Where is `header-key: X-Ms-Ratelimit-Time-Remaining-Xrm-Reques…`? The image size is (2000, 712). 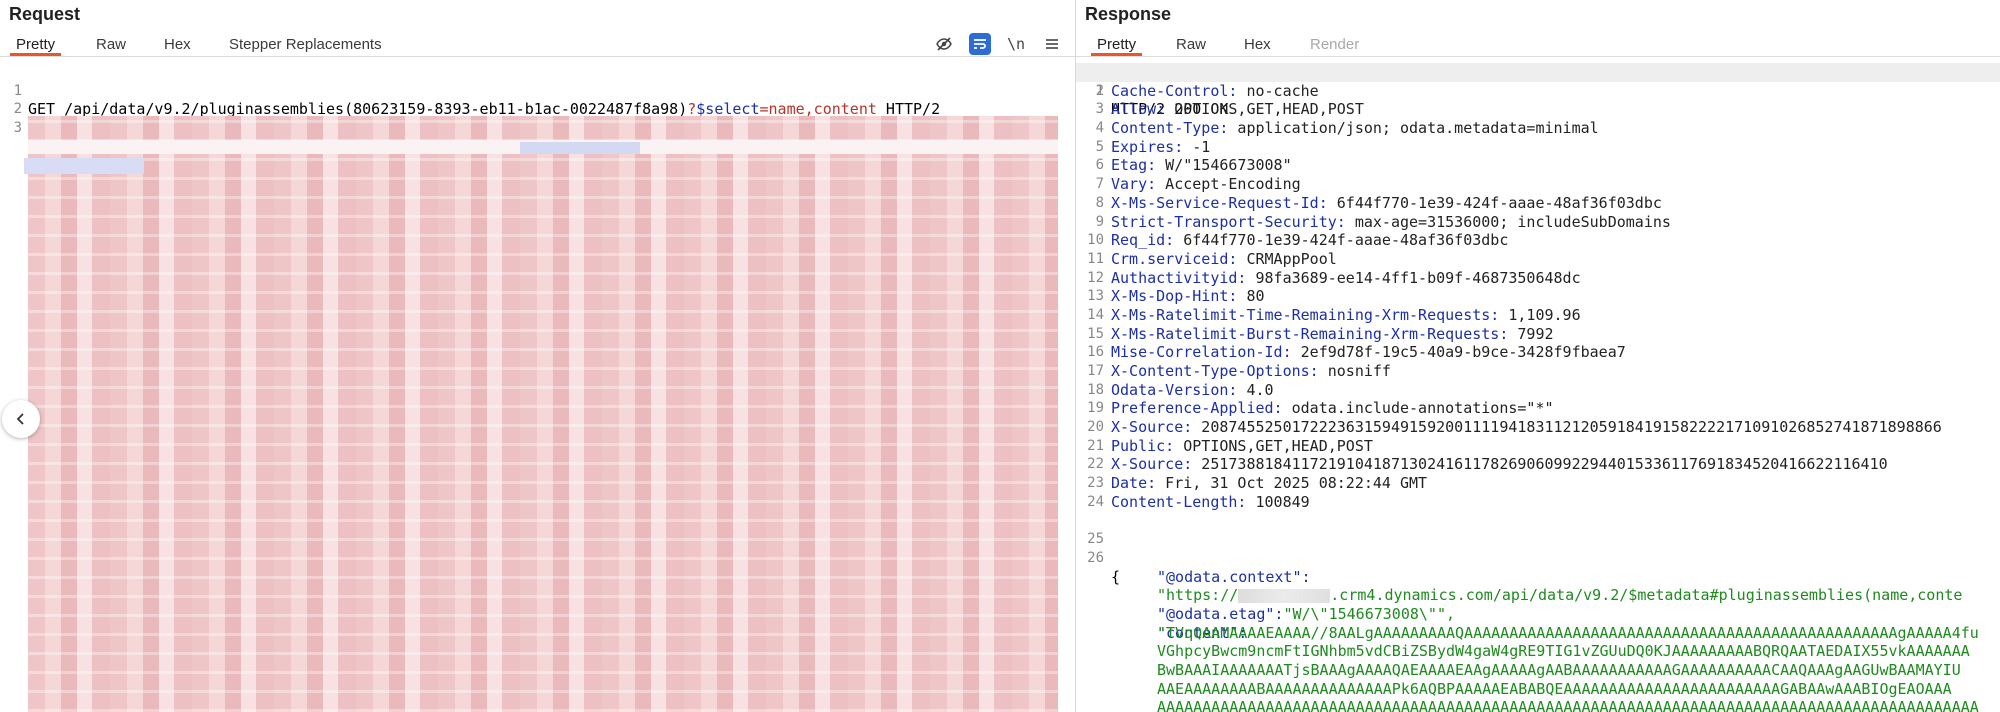 header-key: X-Ms-Ratelimit-Time-Remaining-Xrm-Reques… is located at coordinates (1305, 314).